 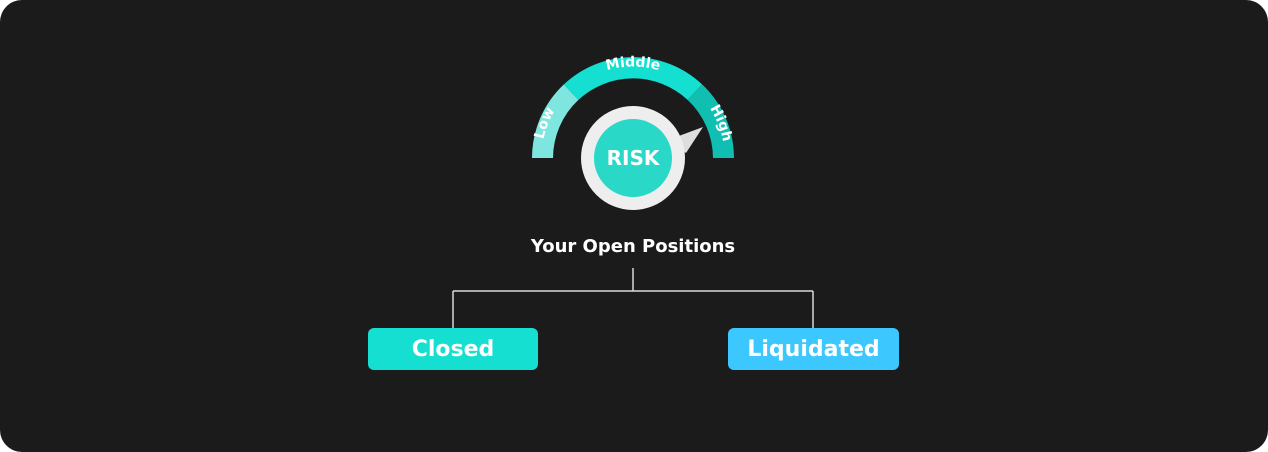 I want to click on tree-connectors, so click(x=633, y=298).